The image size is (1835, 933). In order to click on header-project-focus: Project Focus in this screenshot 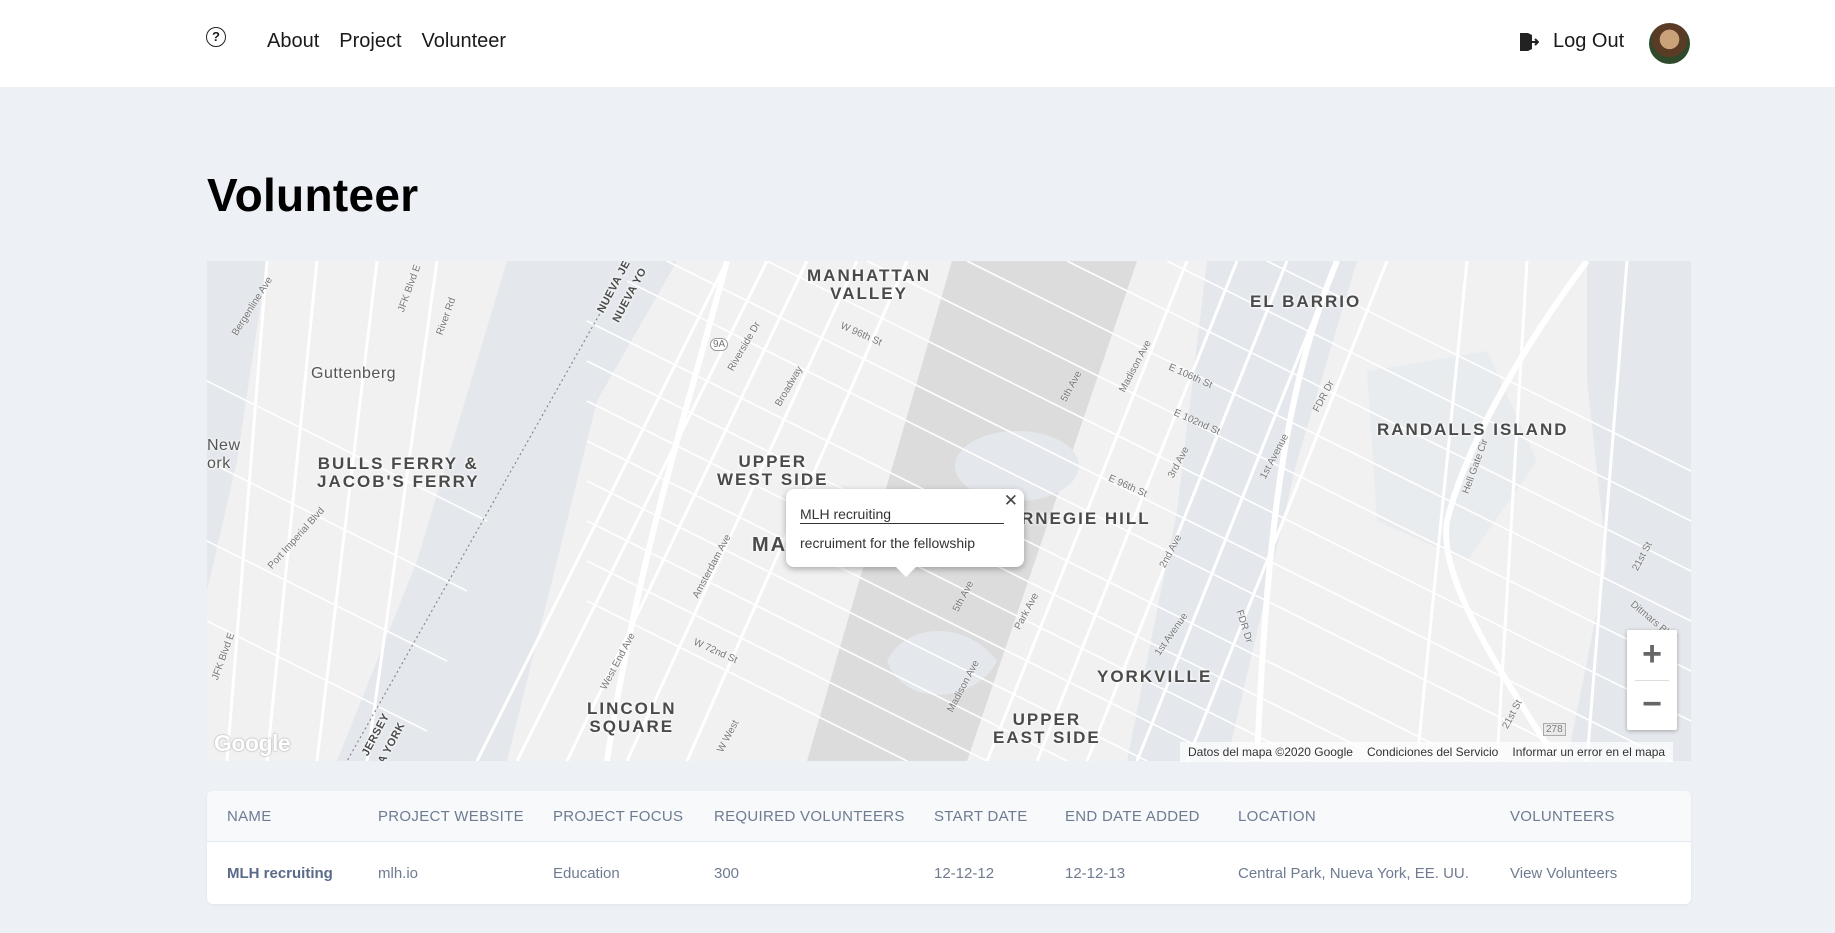, I will do `click(618, 816)`.